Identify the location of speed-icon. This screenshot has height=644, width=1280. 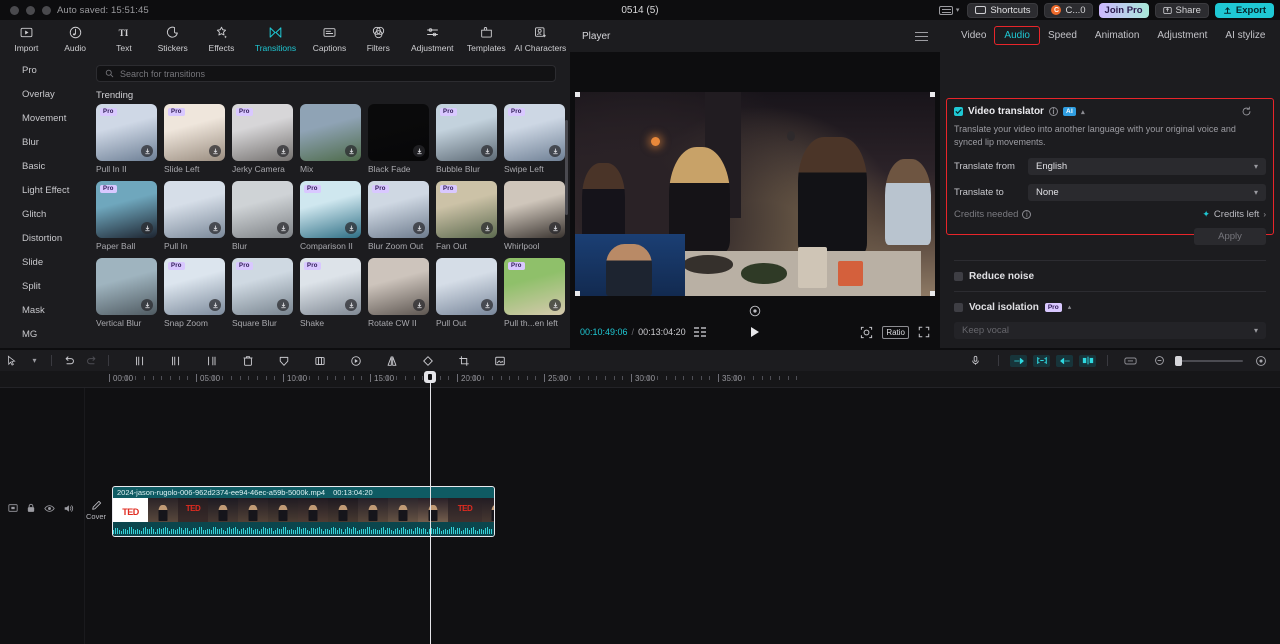
(355, 360).